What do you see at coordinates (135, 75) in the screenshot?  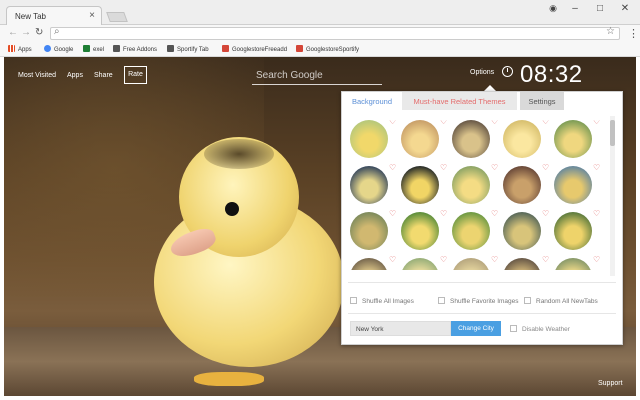 I see `rate-button: Rate` at bounding box center [135, 75].